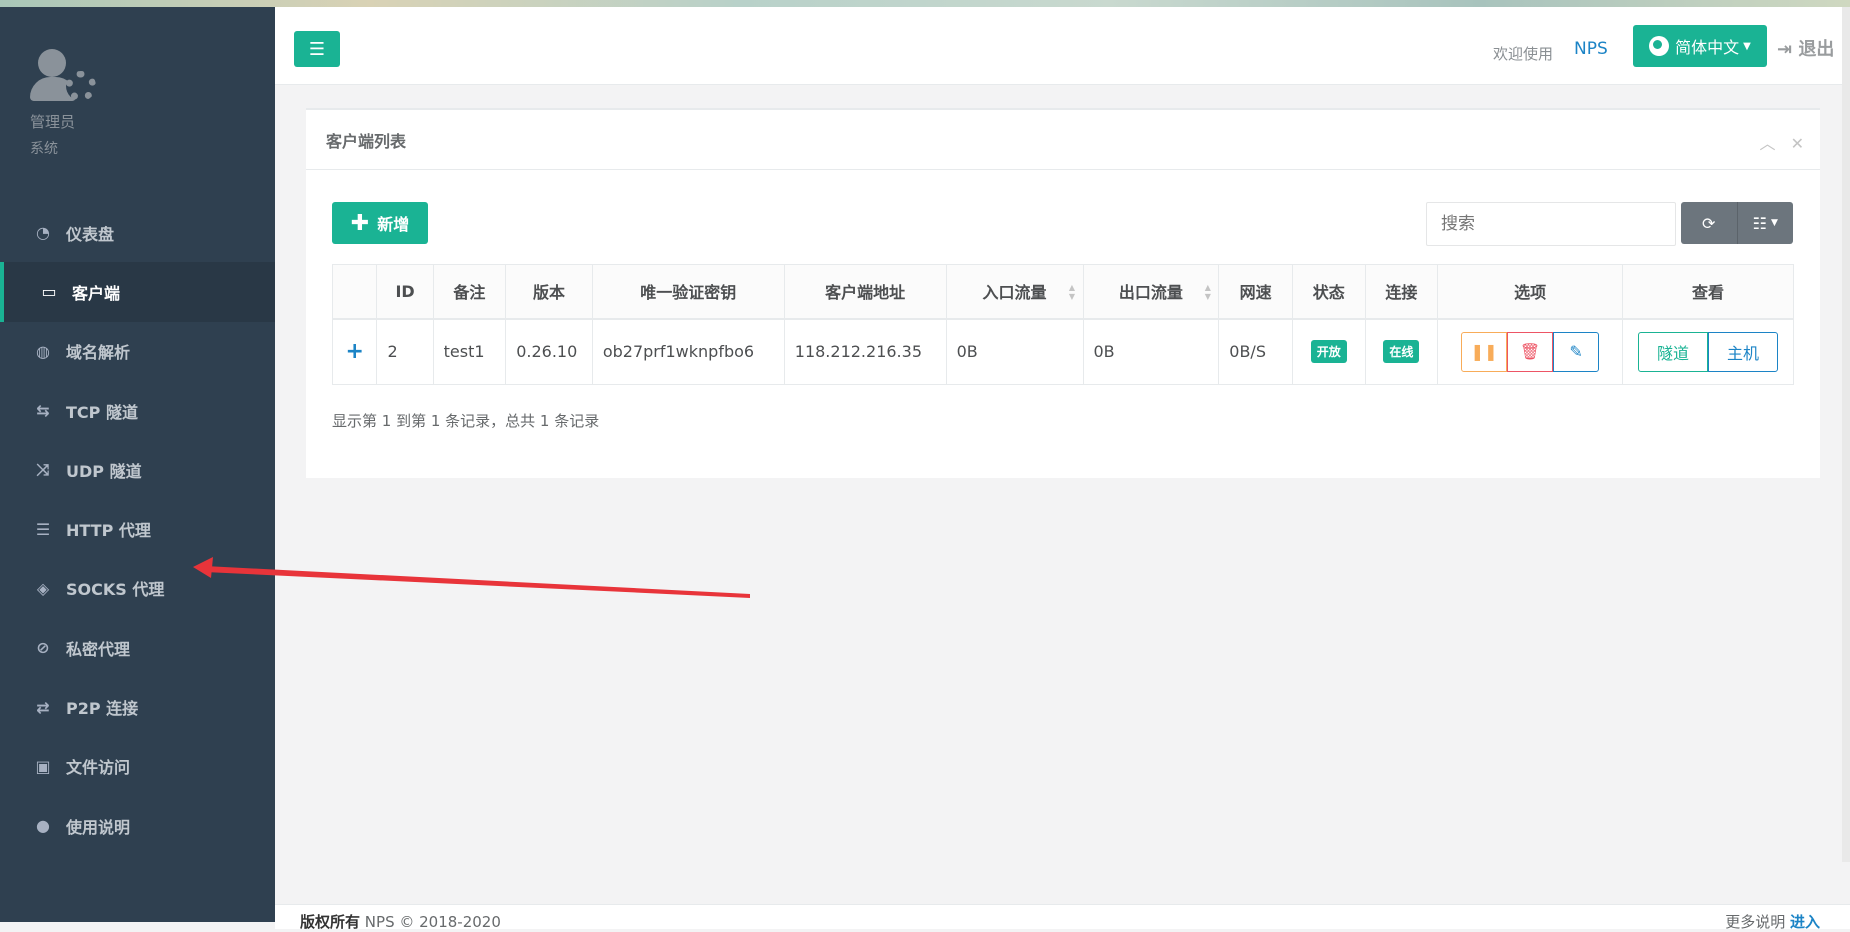 Image resolution: width=1850 pixels, height=932 pixels. What do you see at coordinates (1743, 351) in the screenshot?
I see `host-button: 主机` at bounding box center [1743, 351].